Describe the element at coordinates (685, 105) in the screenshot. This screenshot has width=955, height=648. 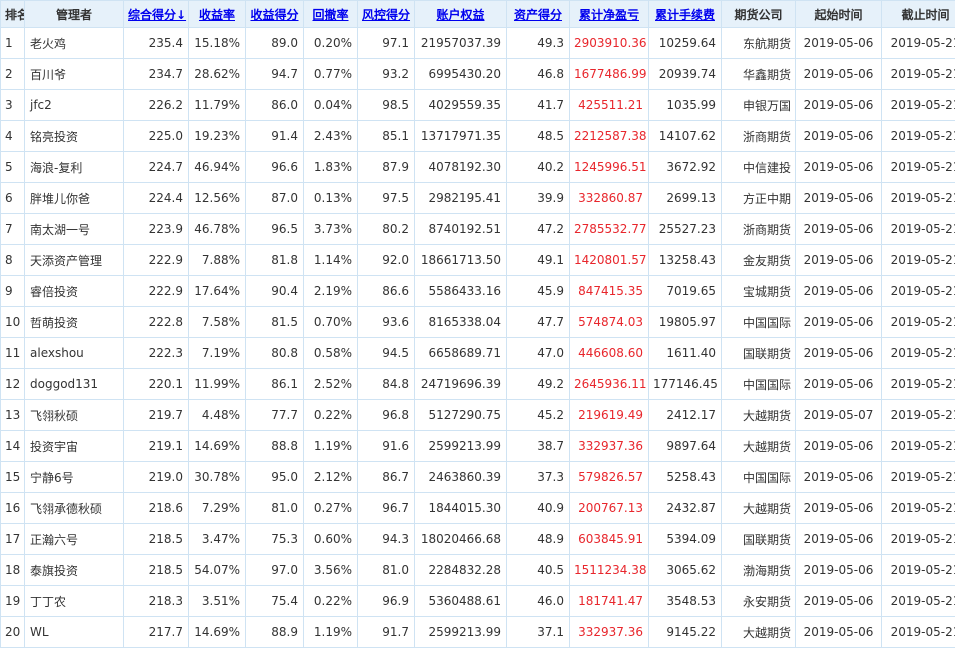
I see `fees-cell: 1035.99` at that location.